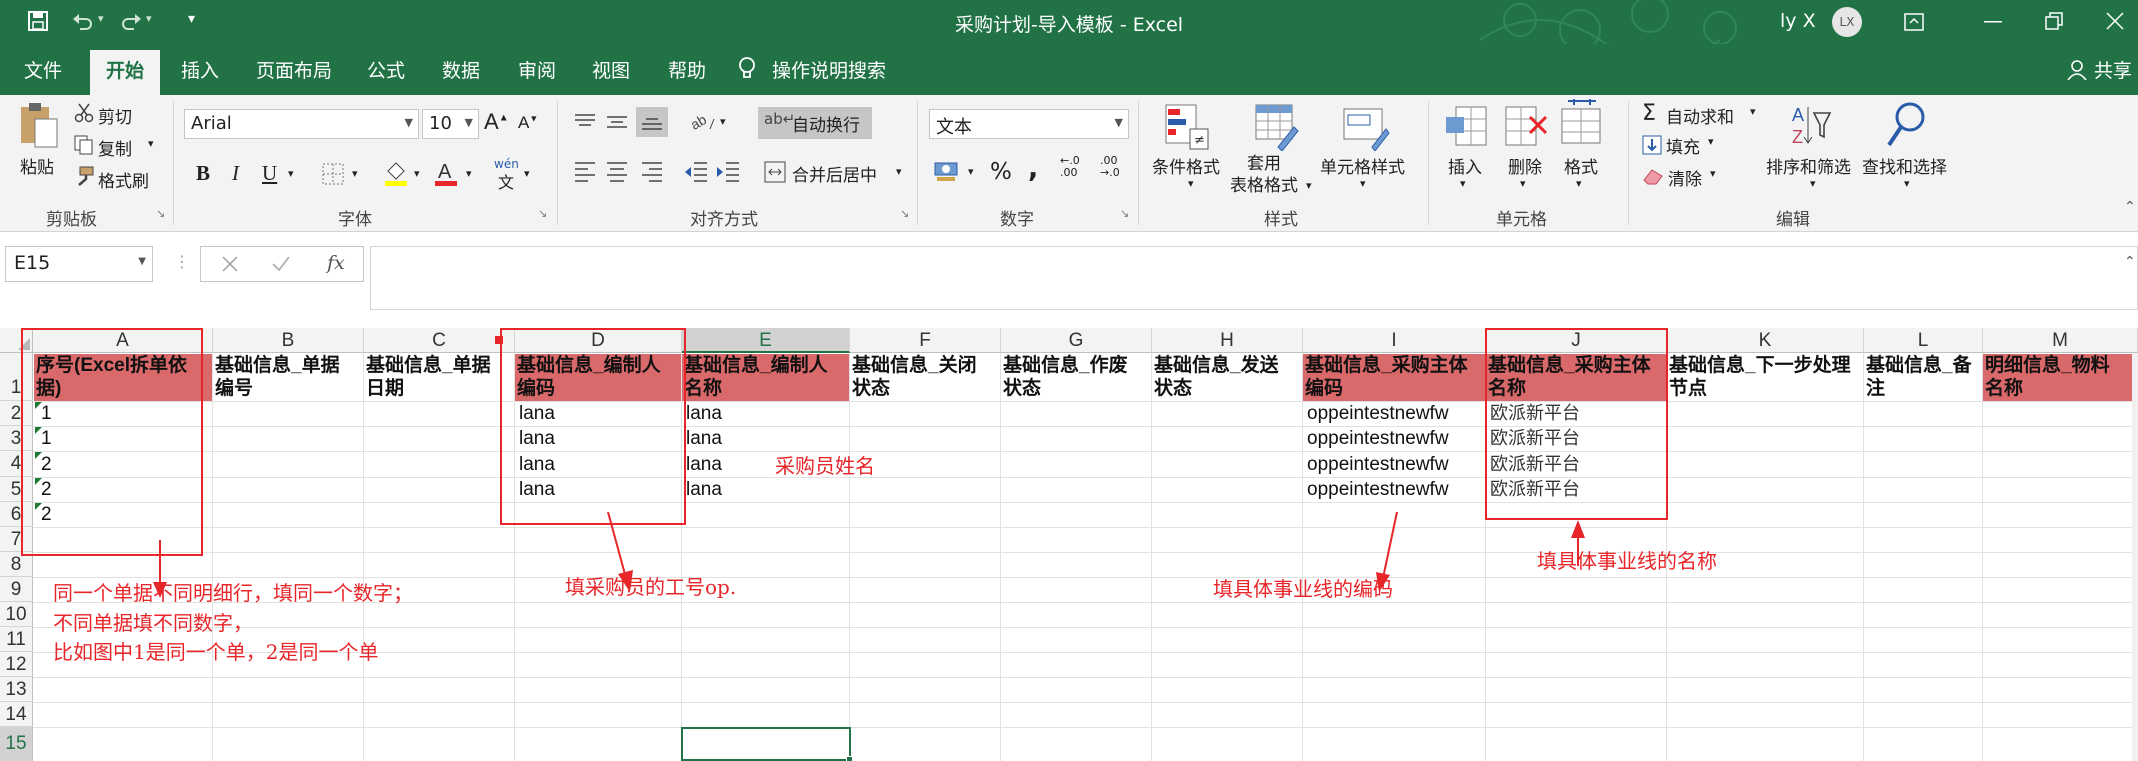  Describe the element at coordinates (469, 173) in the screenshot. I see `font-color-dropdown-icon: ▾` at that location.